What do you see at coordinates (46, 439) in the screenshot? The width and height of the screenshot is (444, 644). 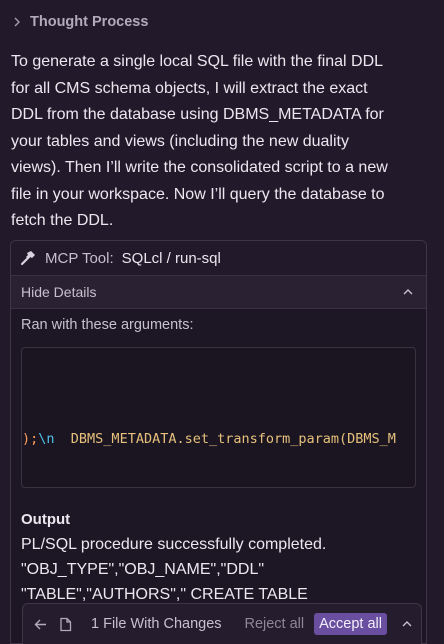 I see `code-token-escape: \n` at bounding box center [46, 439].